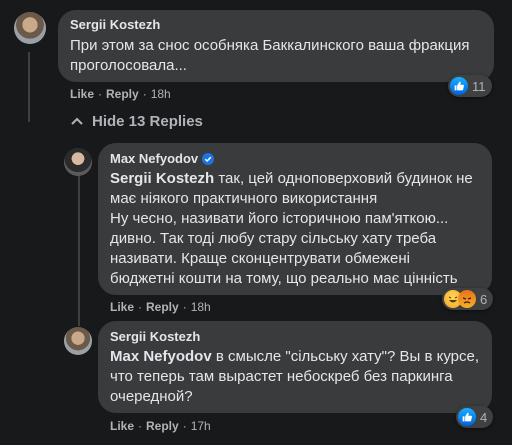  What do you see at coordinates (345, 356) in the screenshot?
I see `reply-text-fragment: в смысле "сільську хату"? Вы в курсе,` at bounding box center [345, 356].